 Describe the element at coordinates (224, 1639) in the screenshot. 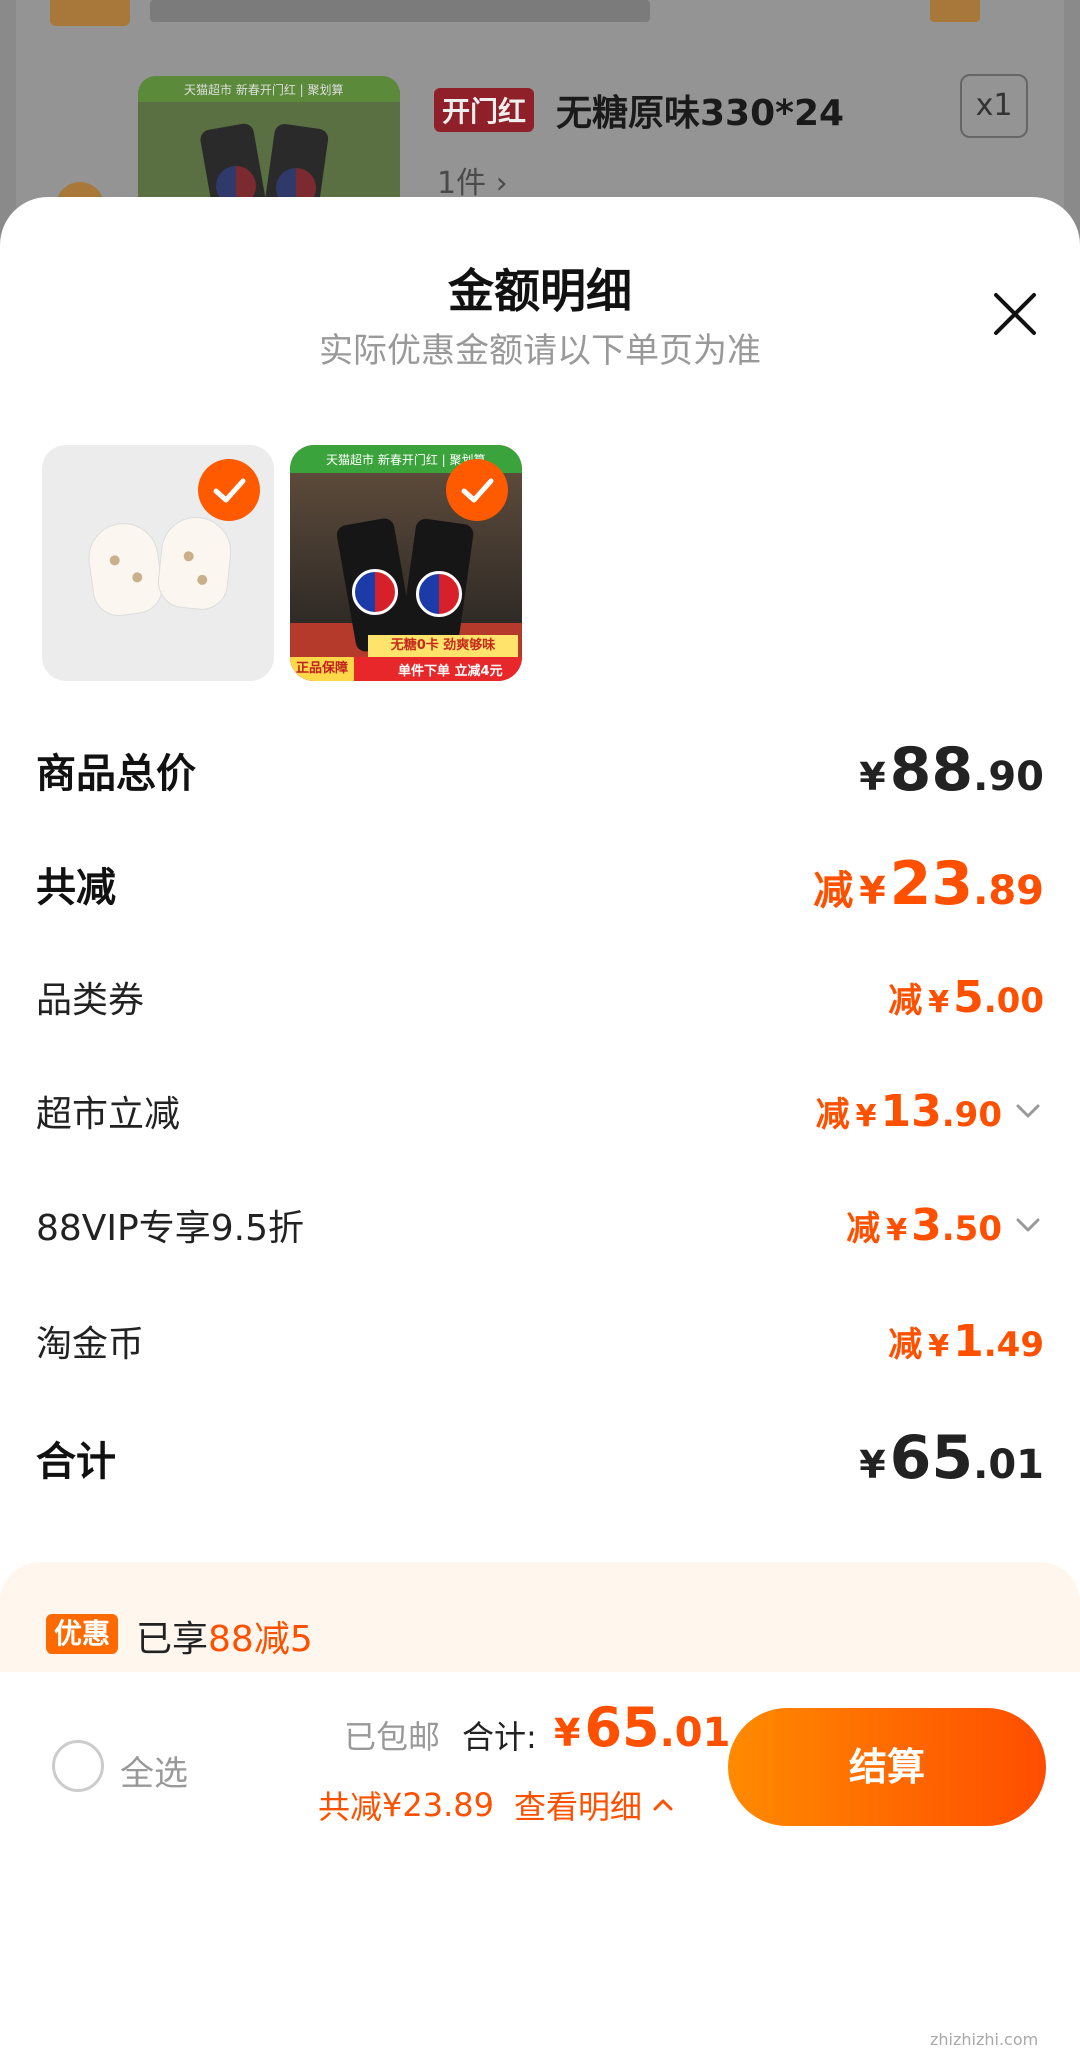

I see `promo-text: 已享88减5` at that location.